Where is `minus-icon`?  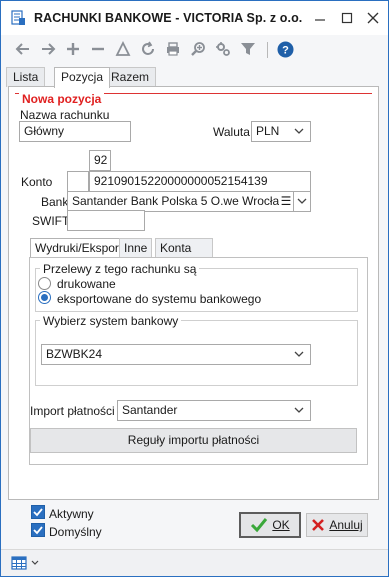 minus-icon is located at coordinates (98, 49).